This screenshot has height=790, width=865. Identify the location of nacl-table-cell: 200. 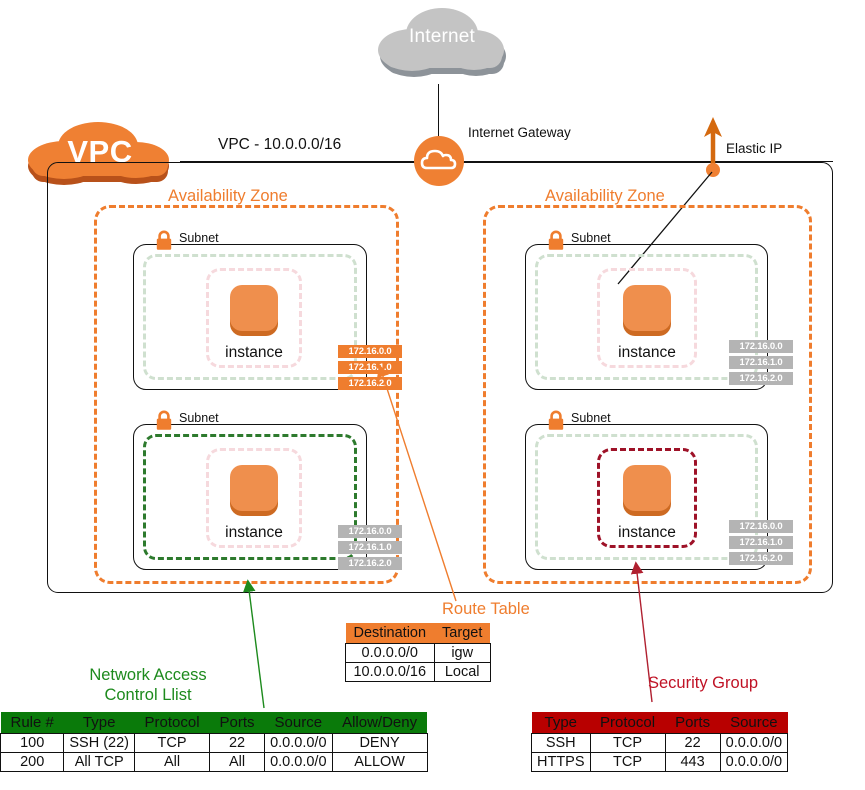
(32, 762).